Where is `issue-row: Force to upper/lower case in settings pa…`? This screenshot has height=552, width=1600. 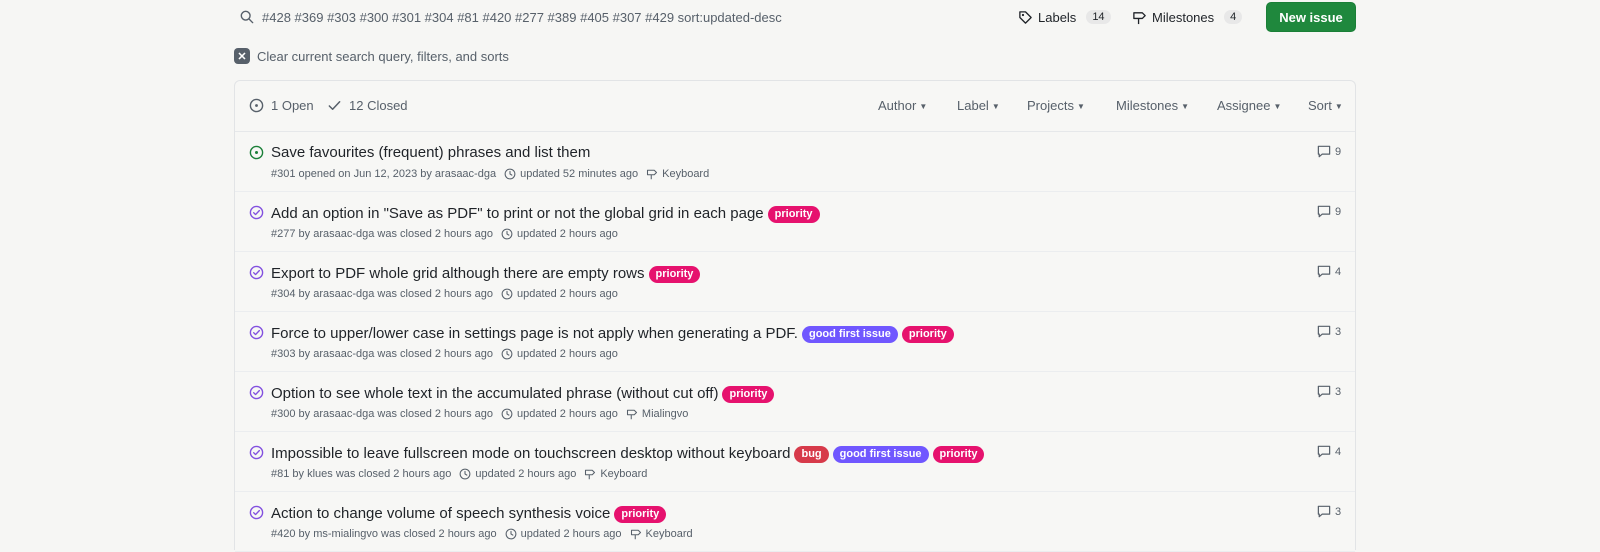
issue-row: Force to upper/lower case in settings pa… is located at coordinates (795, 342).